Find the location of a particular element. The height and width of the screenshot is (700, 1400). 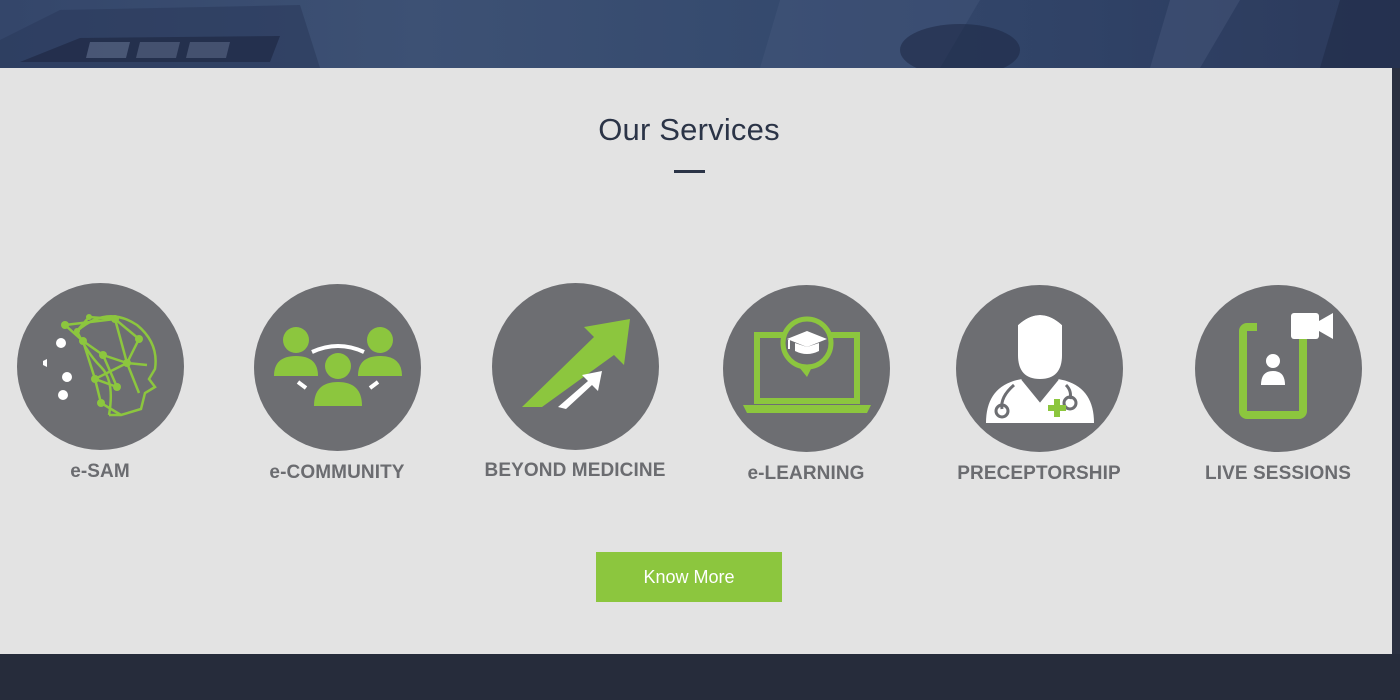

doctor-stethoscope-icon is located at coordinates (1040, 368).